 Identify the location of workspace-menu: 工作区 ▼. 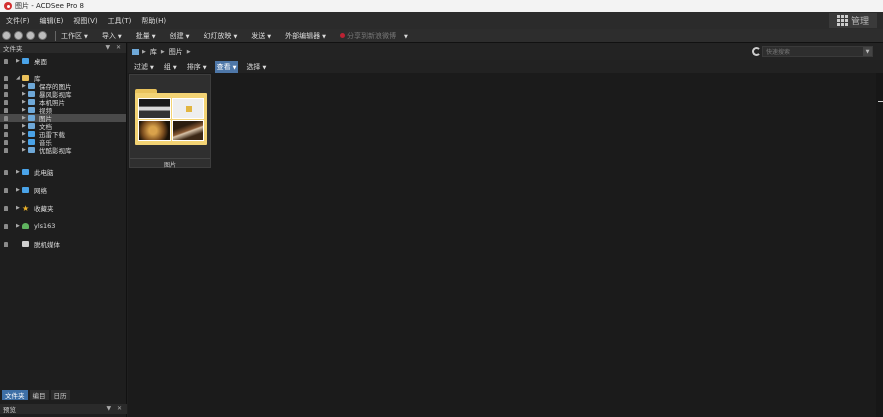
(74, 36).